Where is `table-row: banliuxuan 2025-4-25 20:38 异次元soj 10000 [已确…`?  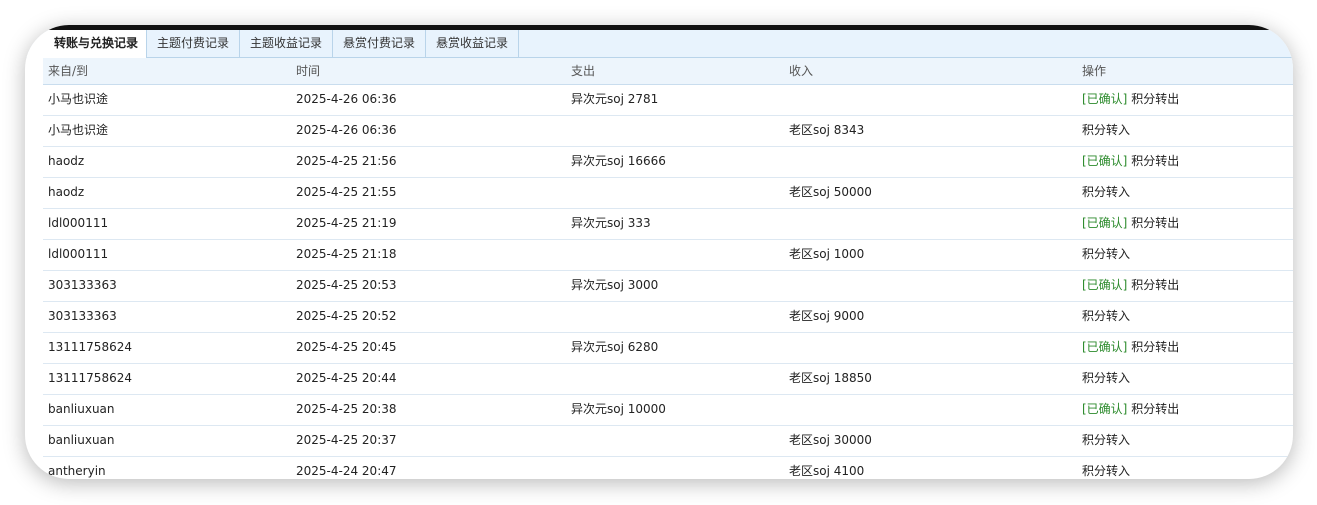 table-row: banliuxuan 2025-4-25 20:38 异次元soj 10000 [已确… is located at coordinates (668, 410).